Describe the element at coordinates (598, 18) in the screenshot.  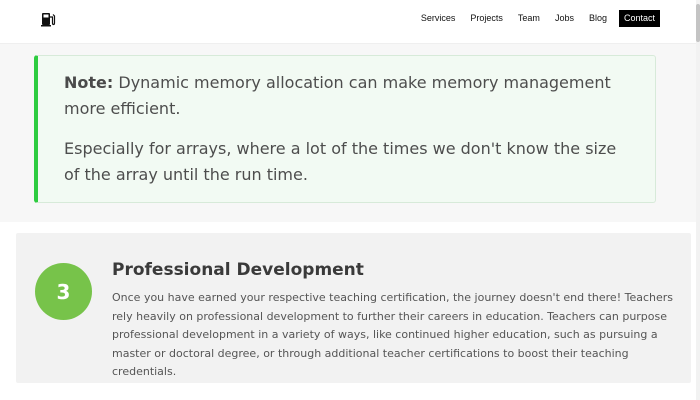
I see `nav-link-blog: Blog` at that location.